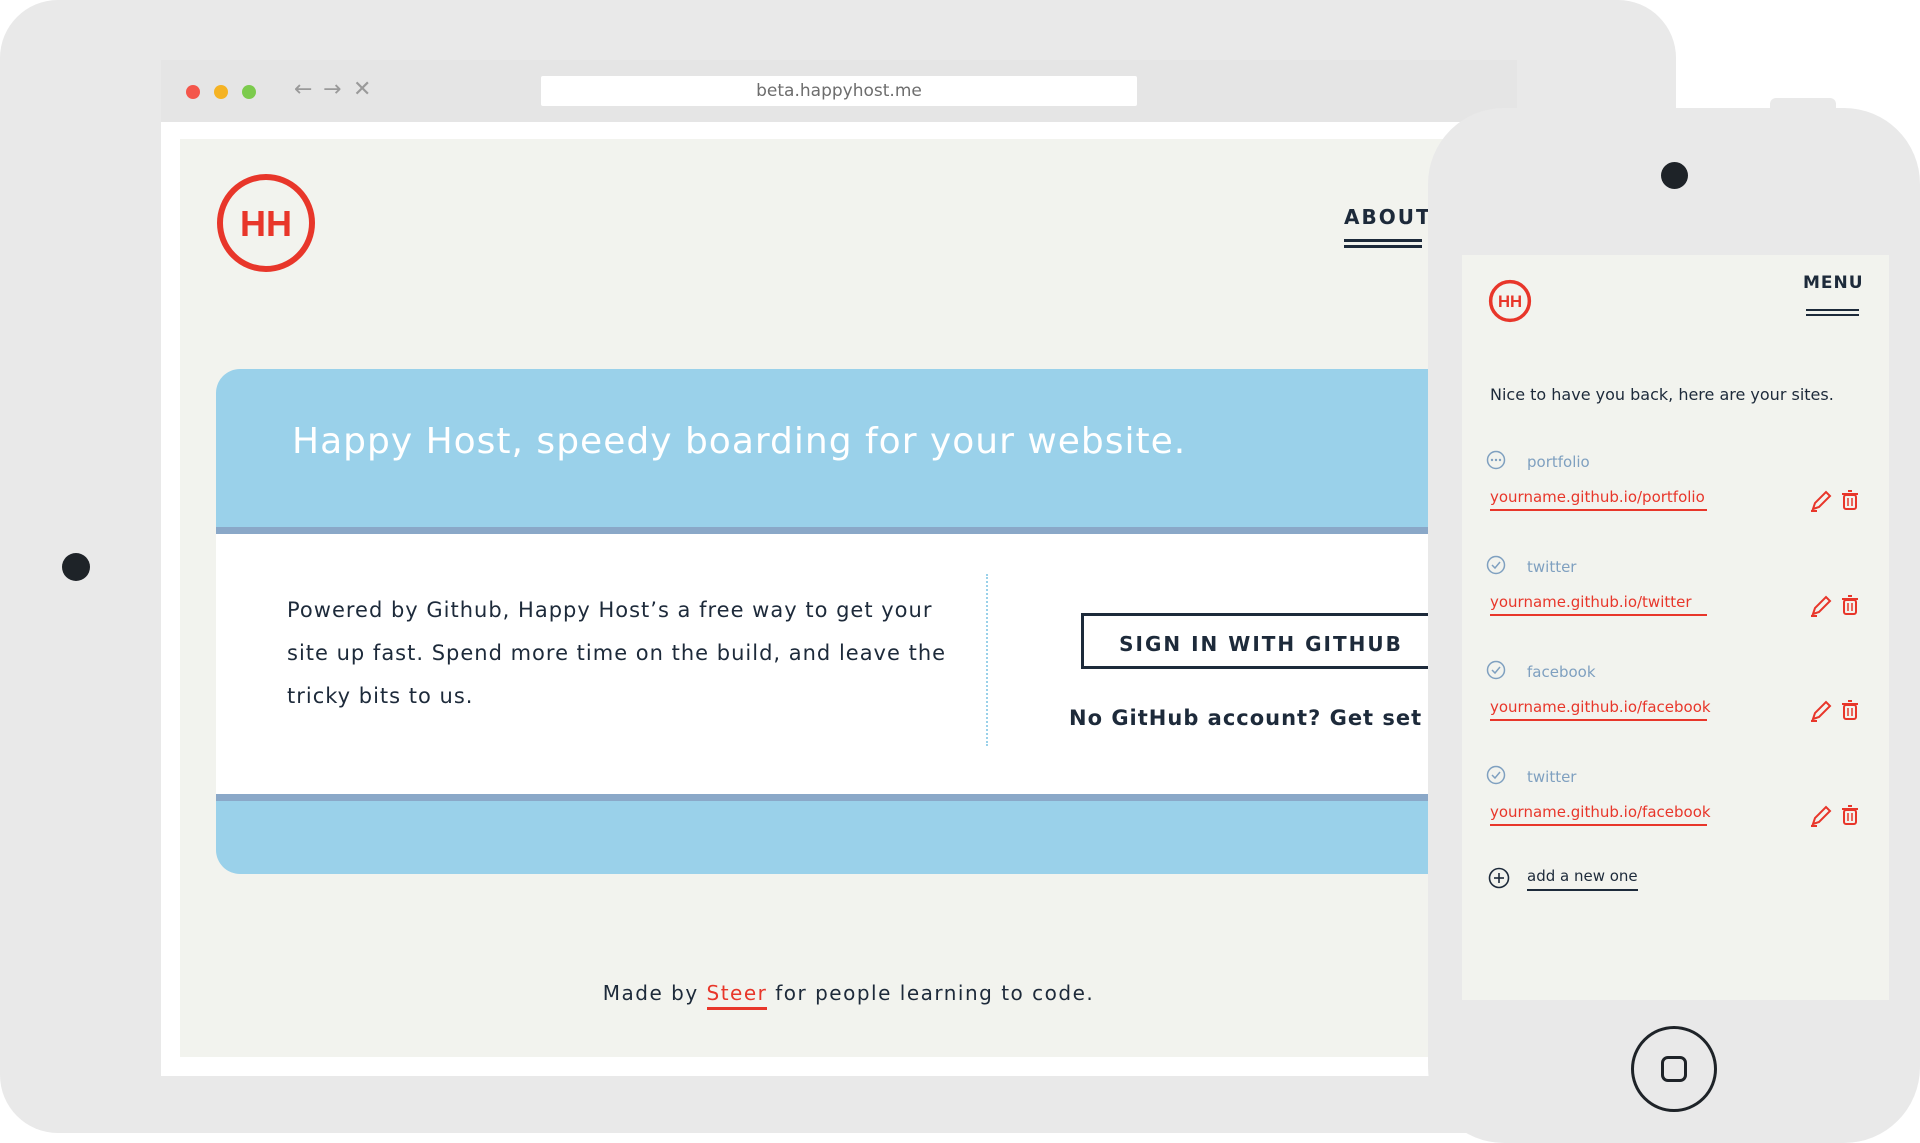 The height and width of the screenshot is (1143, 1920). What do you see at coordinates (1803, 105) in the screenshot?
I see `phone-button` at bounding box center [1803, 105].